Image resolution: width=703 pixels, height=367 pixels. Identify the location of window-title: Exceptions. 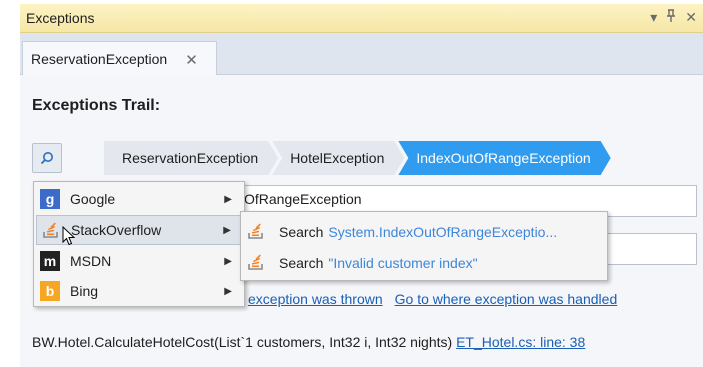
(60, 18).